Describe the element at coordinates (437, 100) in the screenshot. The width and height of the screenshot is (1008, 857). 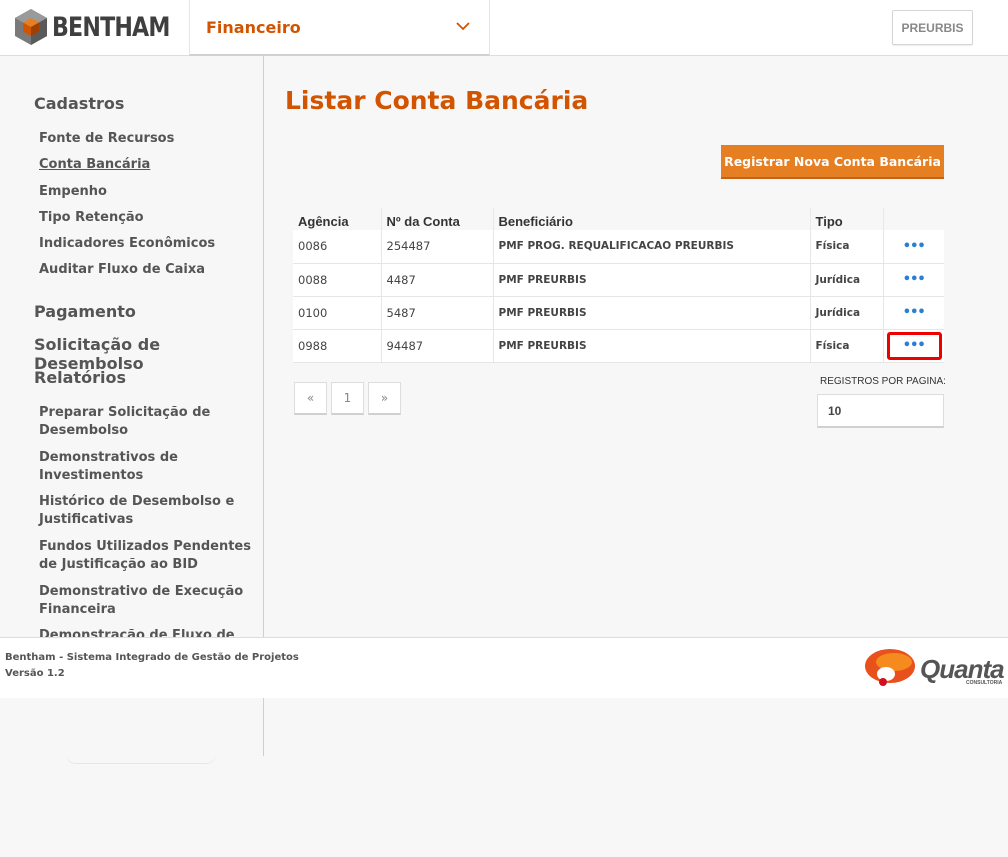
I see `page-title: Listar Conta Bancária` at that location.